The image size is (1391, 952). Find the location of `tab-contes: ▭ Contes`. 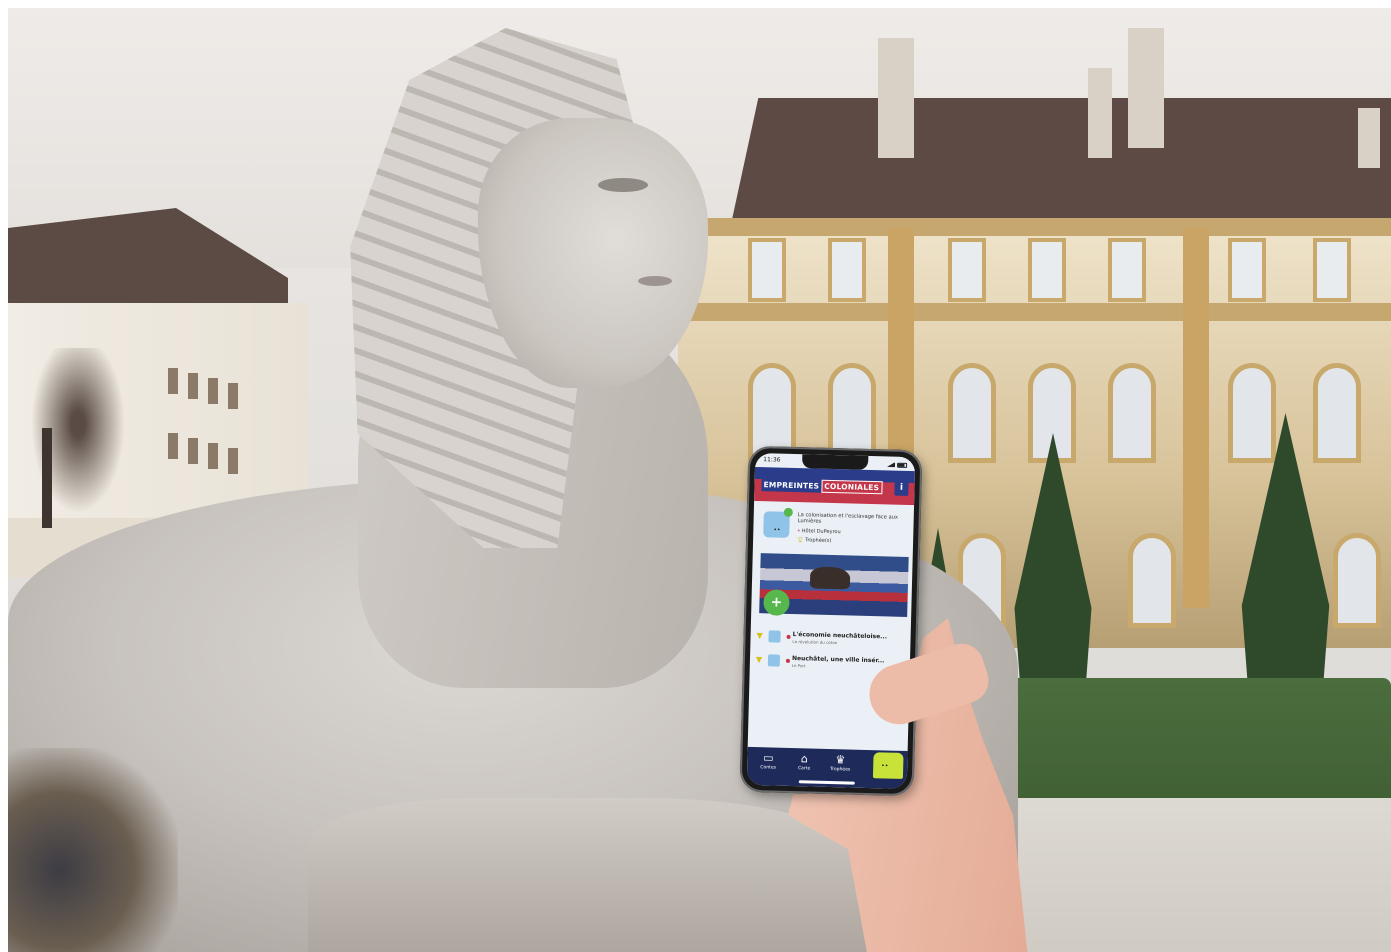

tab-contes: ▭ Contes is located at coordinates (768, 761).